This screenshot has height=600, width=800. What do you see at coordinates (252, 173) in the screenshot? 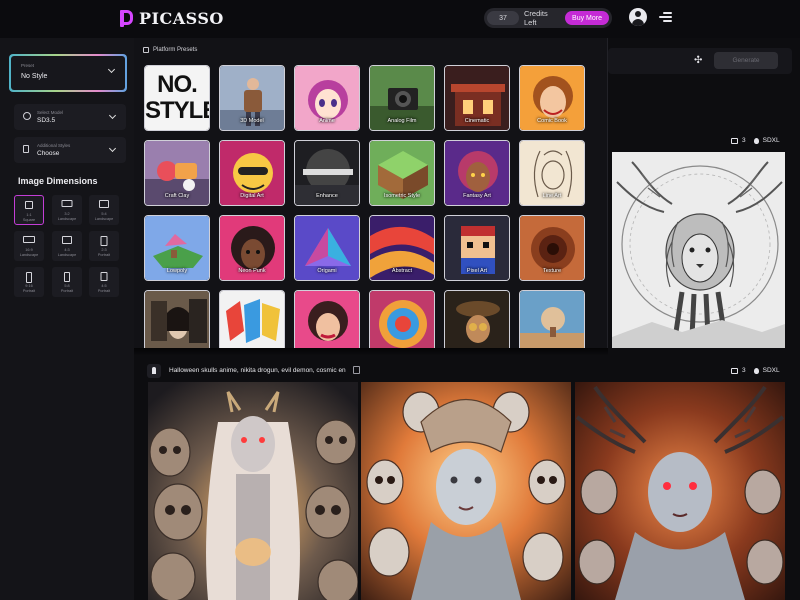
I see `preset-tile-digital-art: Digital Art` at bounding box center [252, 173].